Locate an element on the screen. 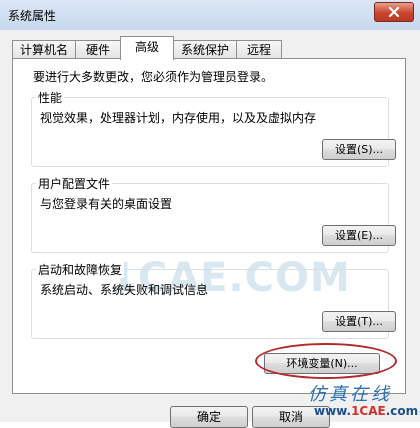  brand-url: www.1CAE.com is located at coordinates (366, 411).